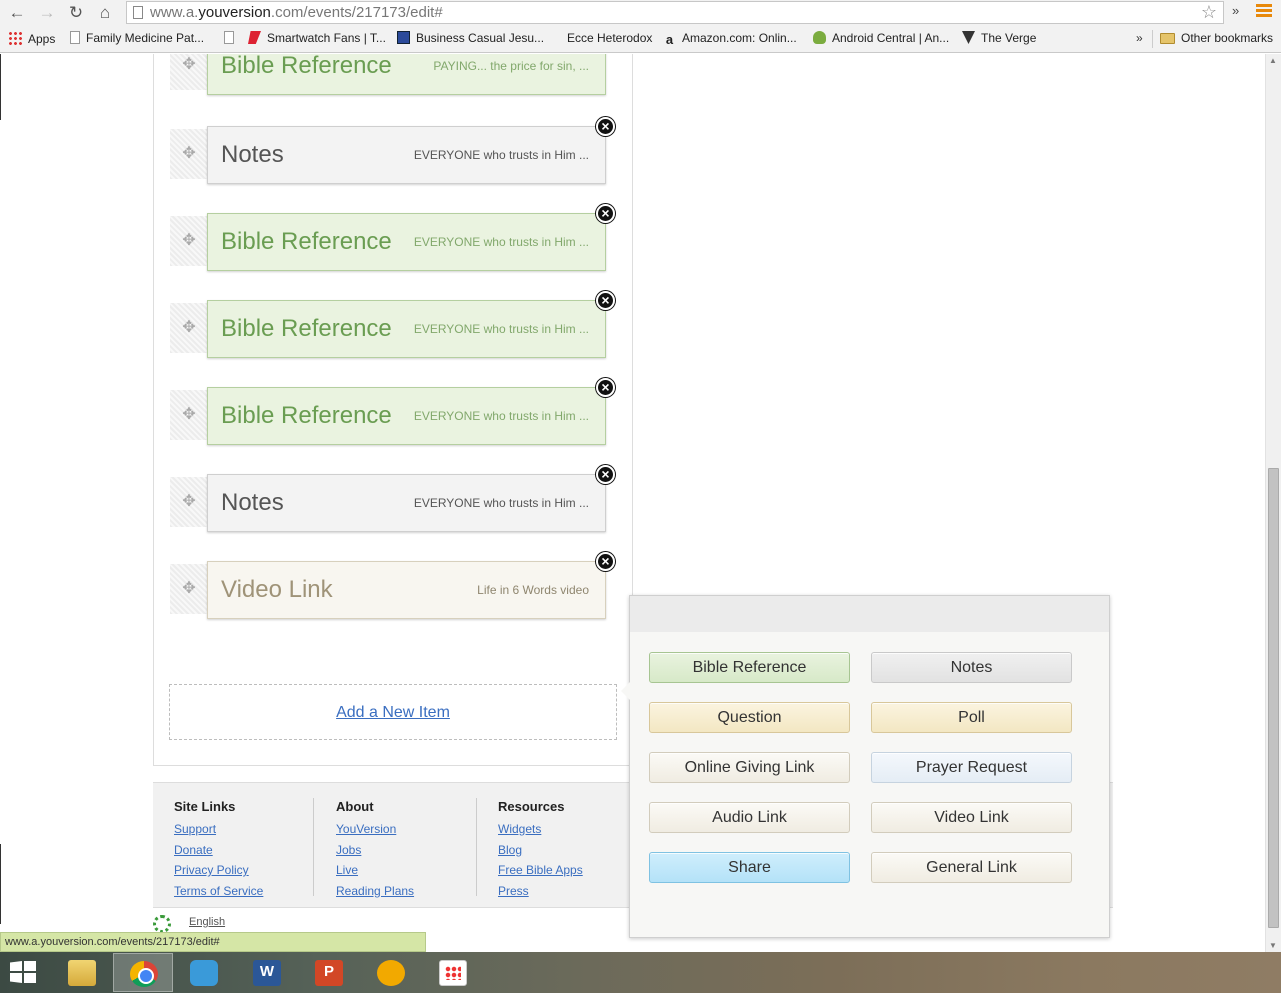 This screenshot has height=993, width=1281. What do you see at coordinates (749, 767) in the screenshot?
I see `add-online-giving-link-button: Online Giving Link` at bounding box center [749, 767].